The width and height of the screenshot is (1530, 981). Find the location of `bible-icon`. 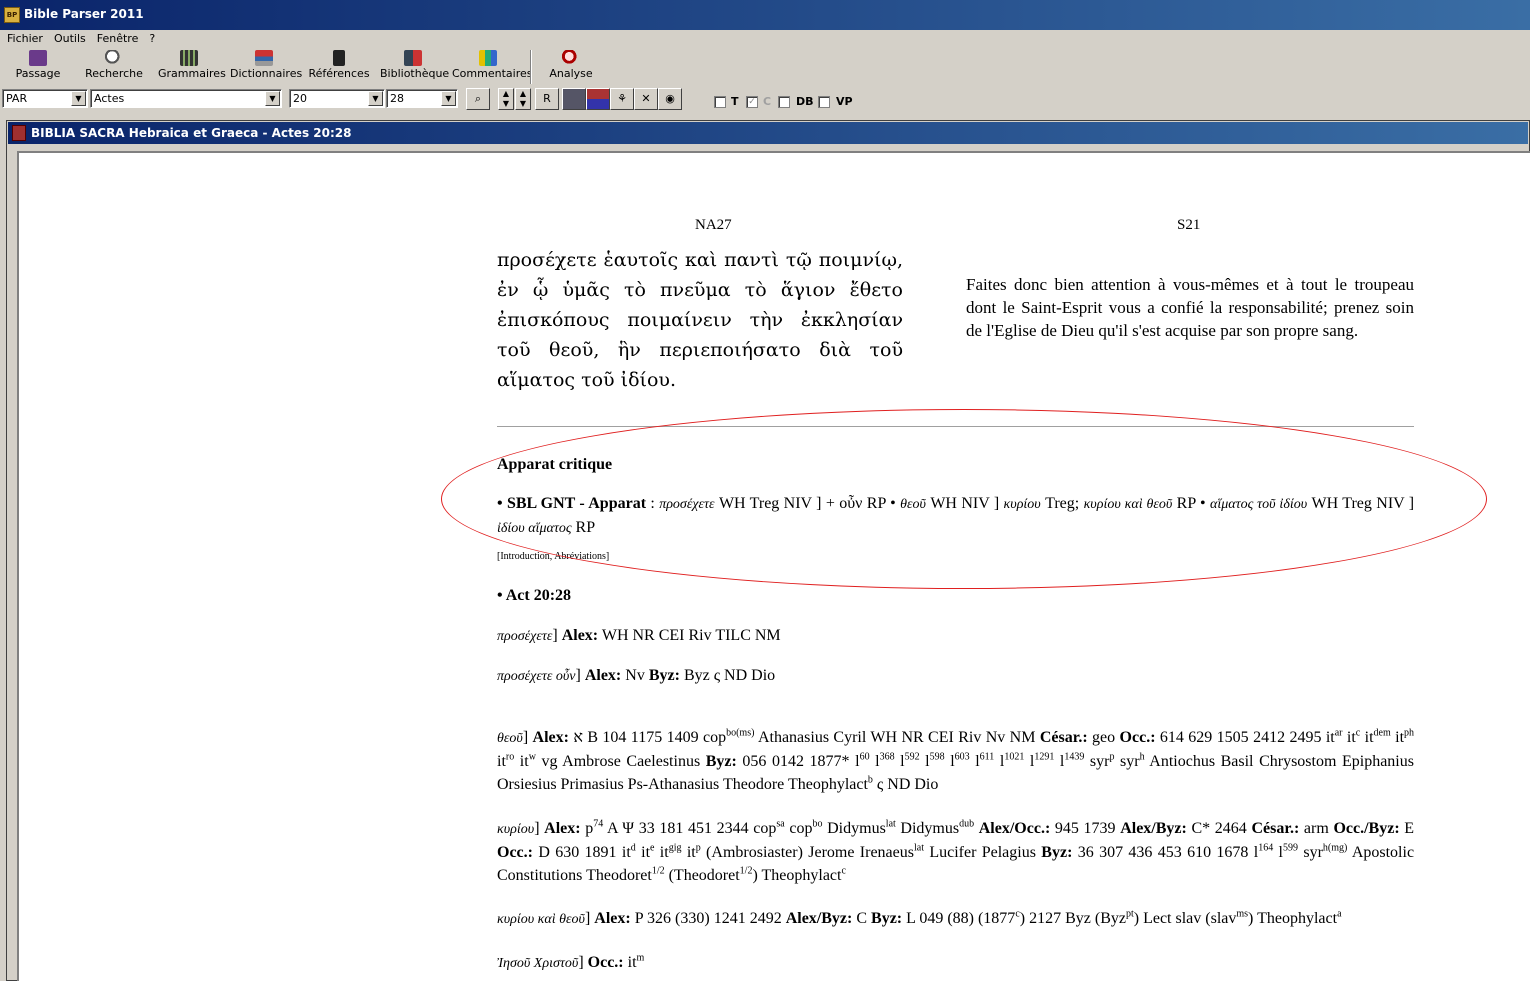

bible-icon is located at coordinates (19, 133).